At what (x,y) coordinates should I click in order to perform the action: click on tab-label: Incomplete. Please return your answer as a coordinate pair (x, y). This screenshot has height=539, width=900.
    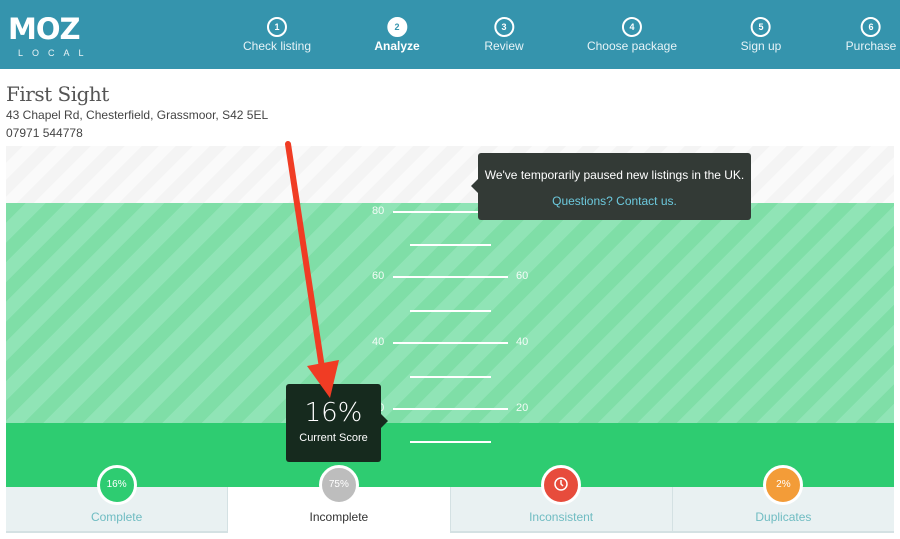
    Looking at the image, I should click on (339, 517).